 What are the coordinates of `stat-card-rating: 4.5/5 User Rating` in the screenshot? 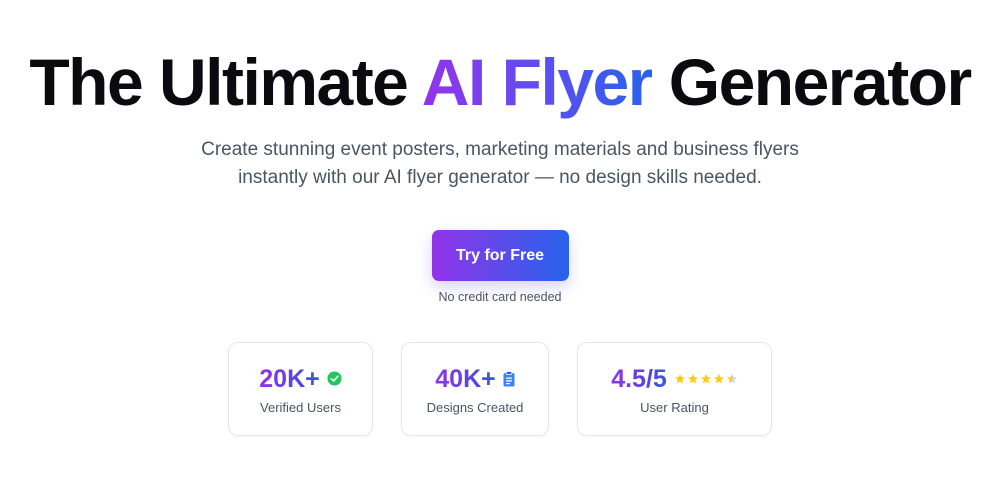 It's located at (674, 389).